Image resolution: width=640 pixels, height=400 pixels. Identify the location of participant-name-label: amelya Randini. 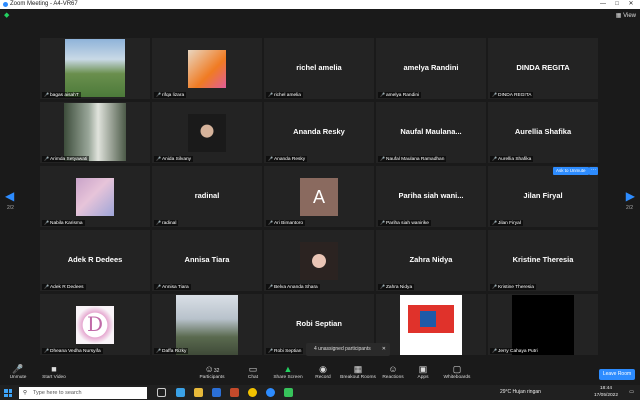
(400, 95).